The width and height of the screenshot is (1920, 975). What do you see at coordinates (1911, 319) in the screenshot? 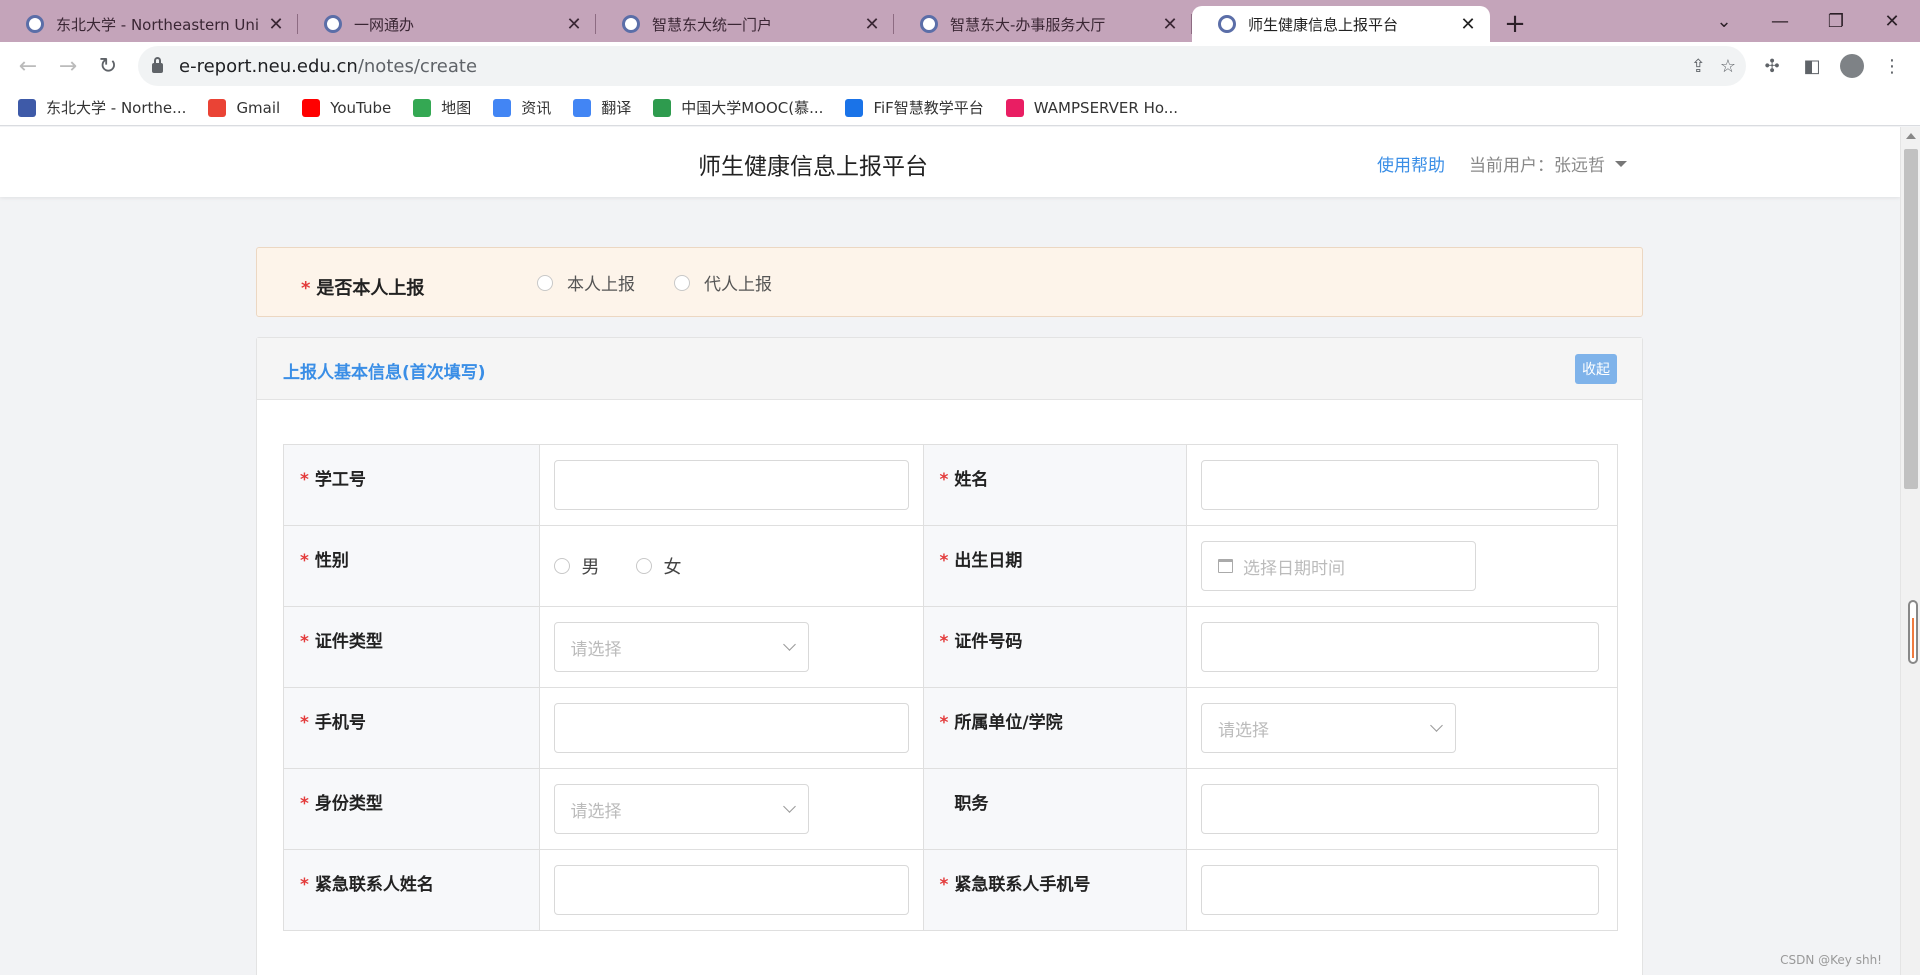
I see `scrollbar-thumb` at bounding box center [1911, 319].